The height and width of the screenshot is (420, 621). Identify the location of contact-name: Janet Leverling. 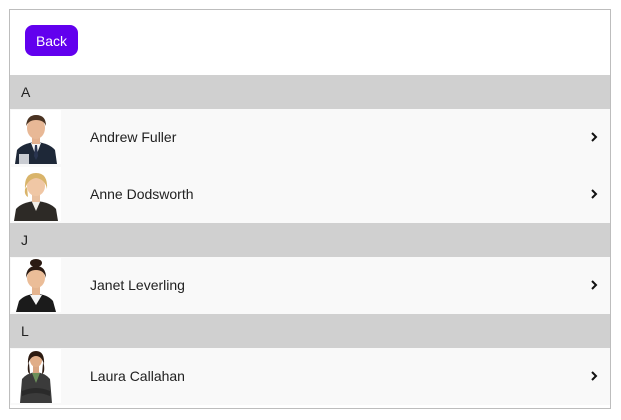
(137, 285).